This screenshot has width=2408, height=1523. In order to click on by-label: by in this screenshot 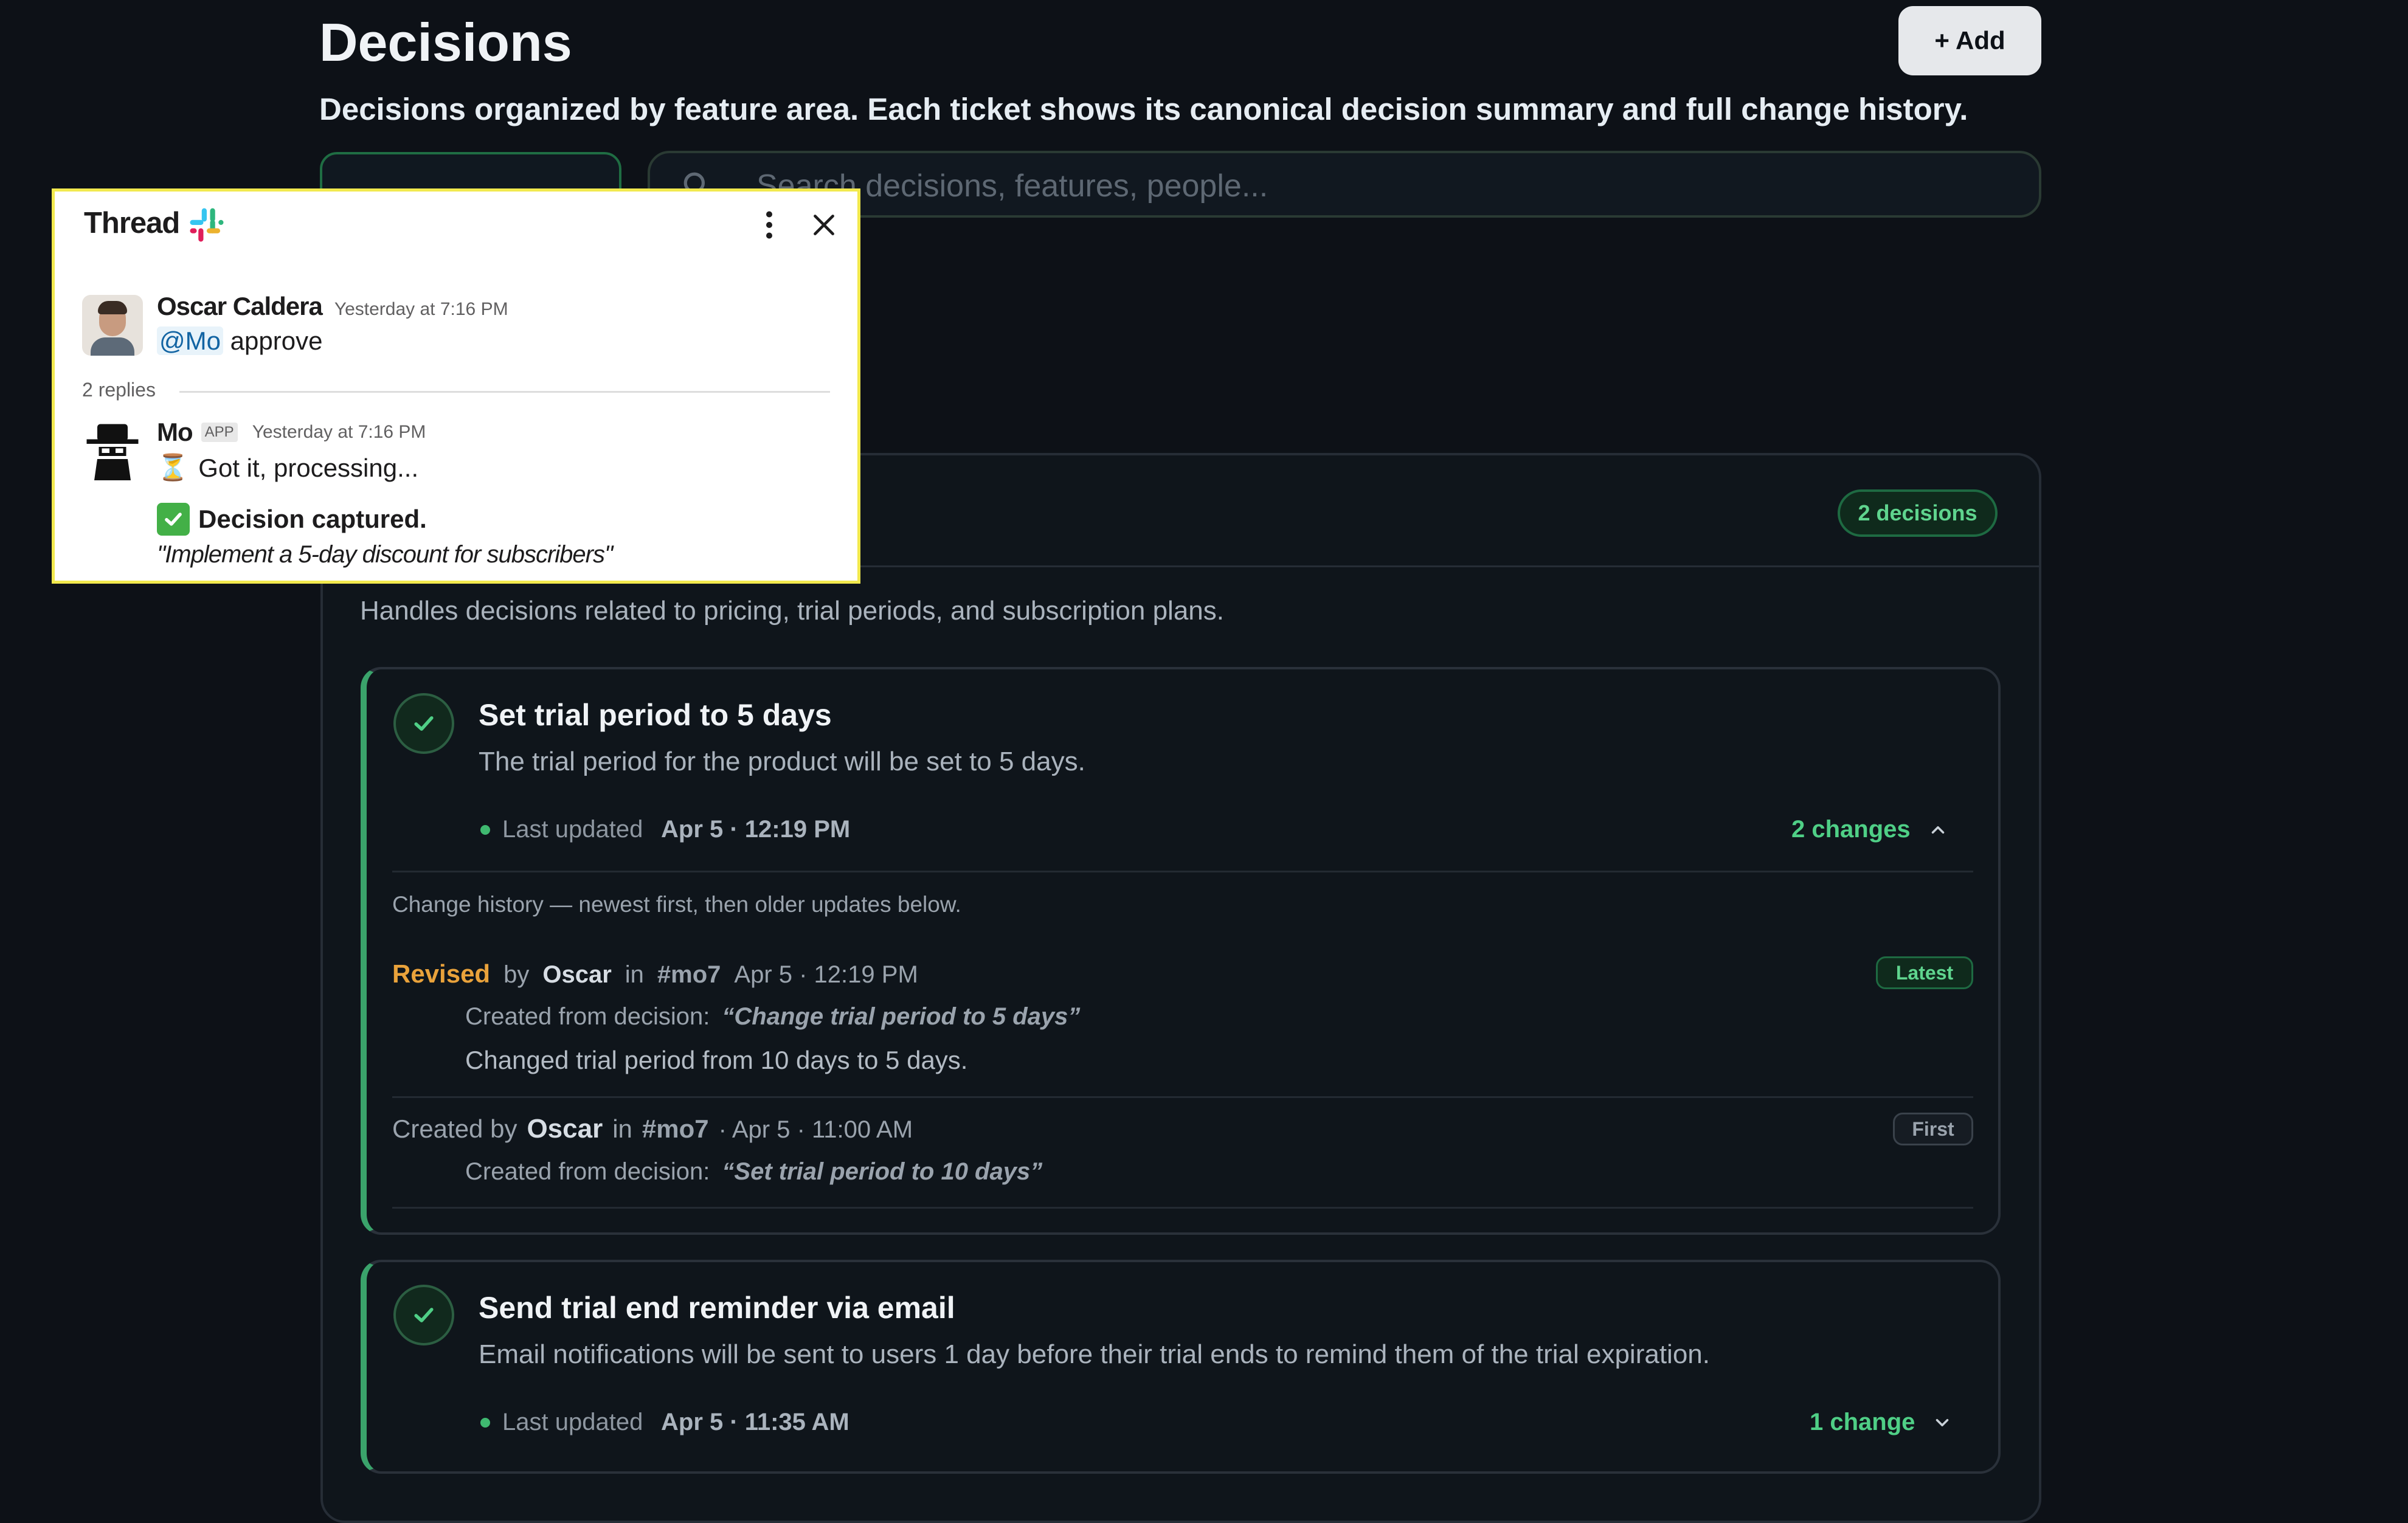, I will do `click(516, 974)`.